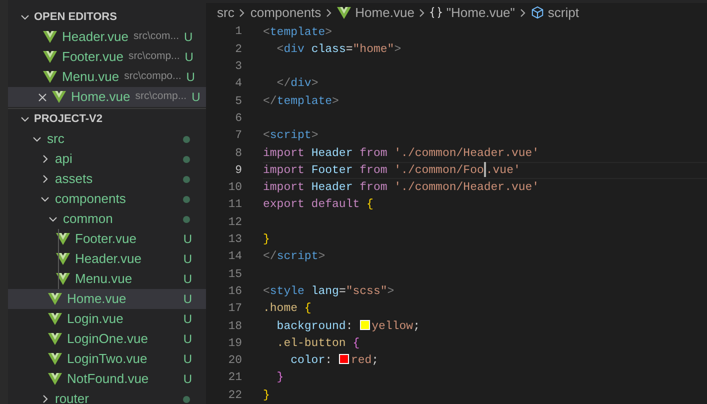 The height and width of the screenshot is (404, 707). I want to click on file-name: Menu.vue, so click(91, 77).